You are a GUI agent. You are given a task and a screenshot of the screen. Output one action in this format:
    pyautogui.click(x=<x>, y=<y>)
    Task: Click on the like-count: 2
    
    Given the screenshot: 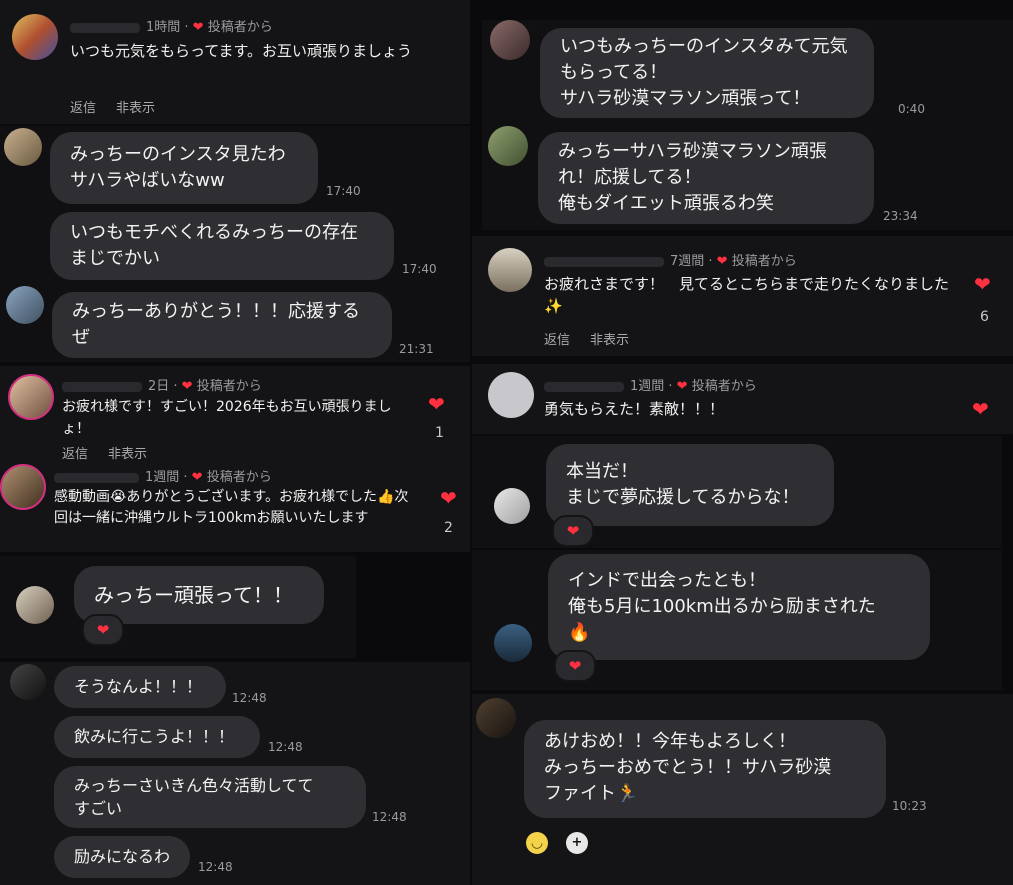 What is the action you would take?
    pyautogui.click(x=448, y=528)
    